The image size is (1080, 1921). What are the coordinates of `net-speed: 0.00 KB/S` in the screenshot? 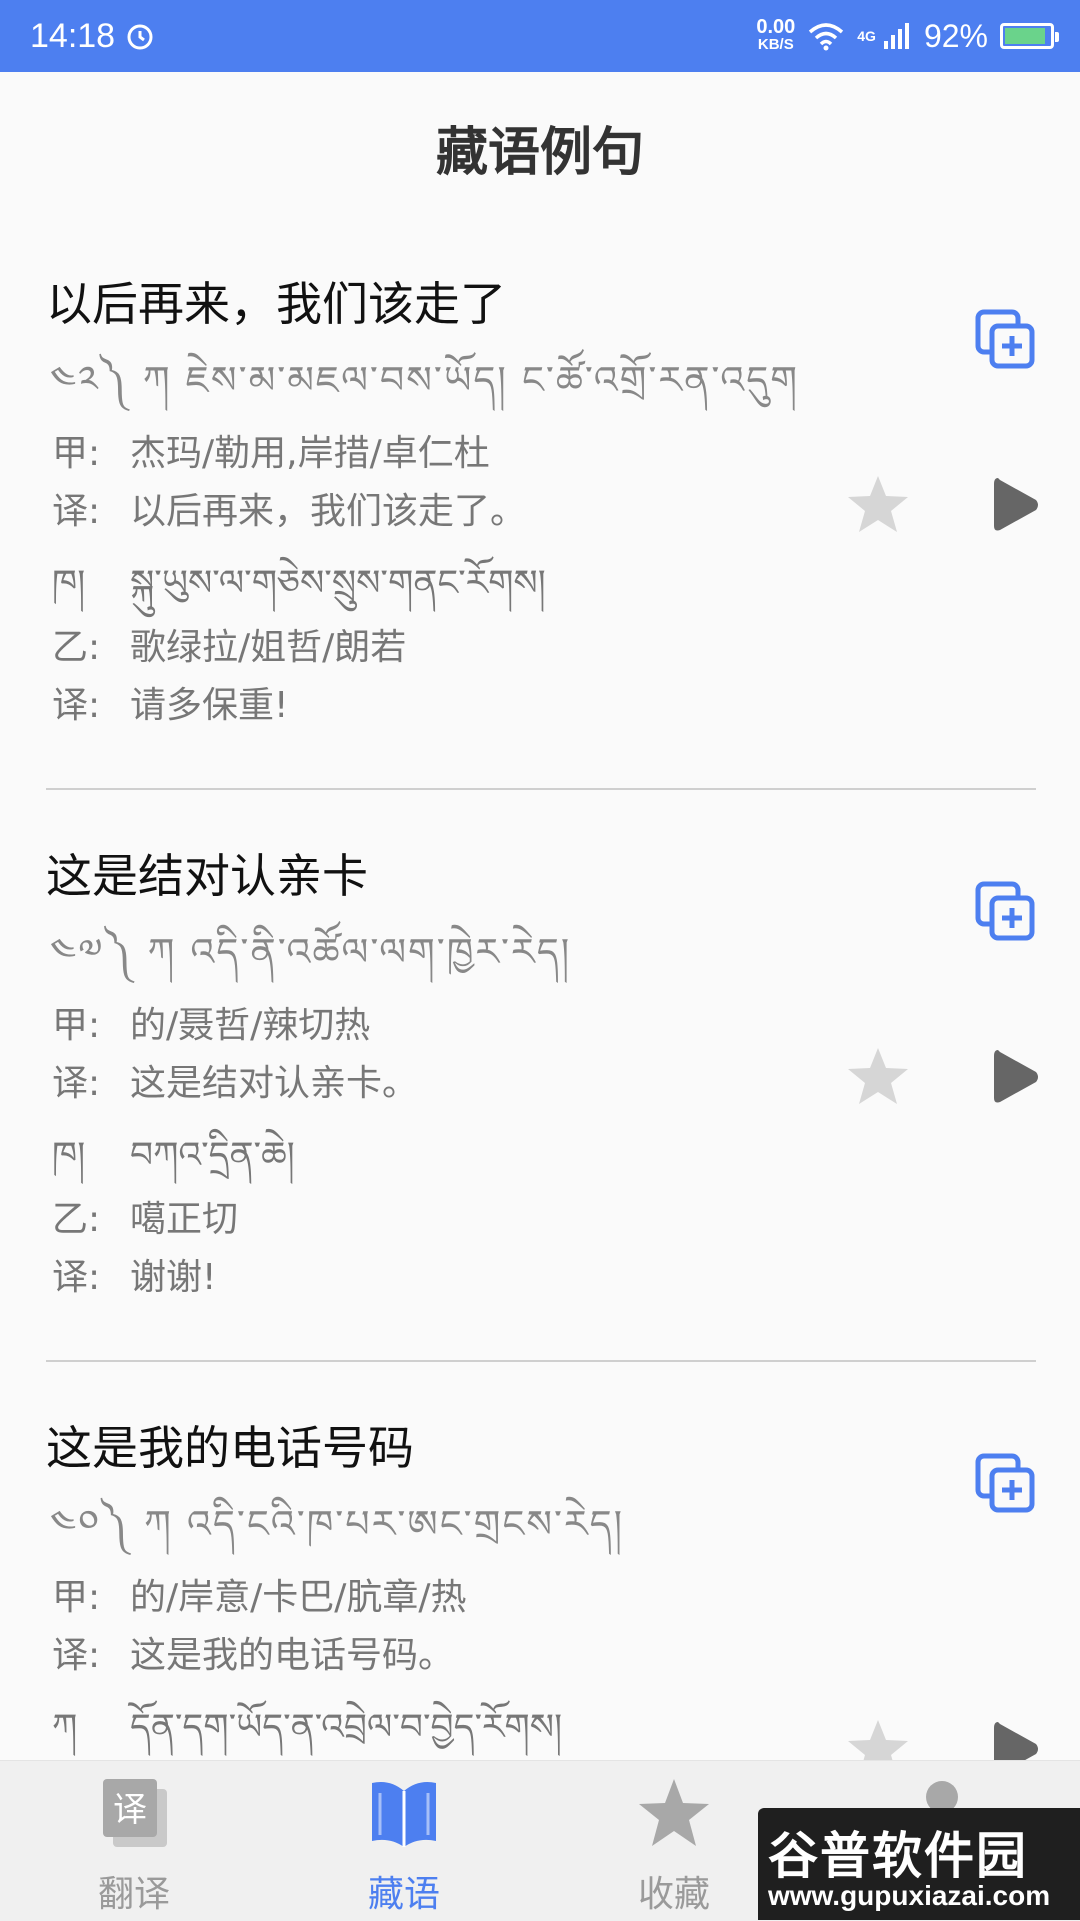 It's located at (776, 34).